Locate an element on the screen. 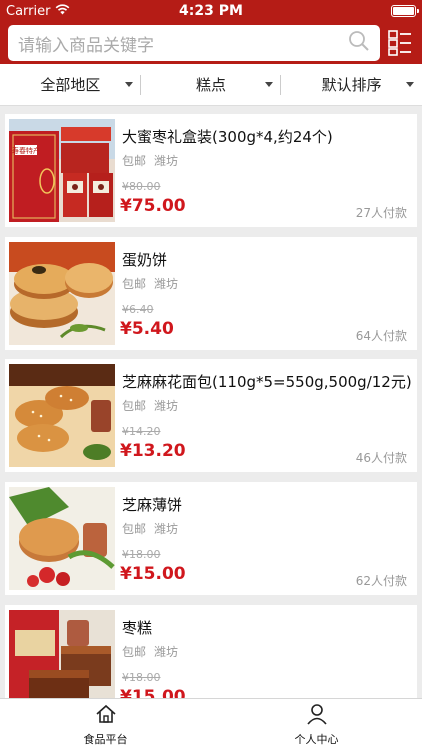 This screenshot has width=422, height=750. search-placeholder: 请输入商品关键字 is located at coordinates (86, 45).